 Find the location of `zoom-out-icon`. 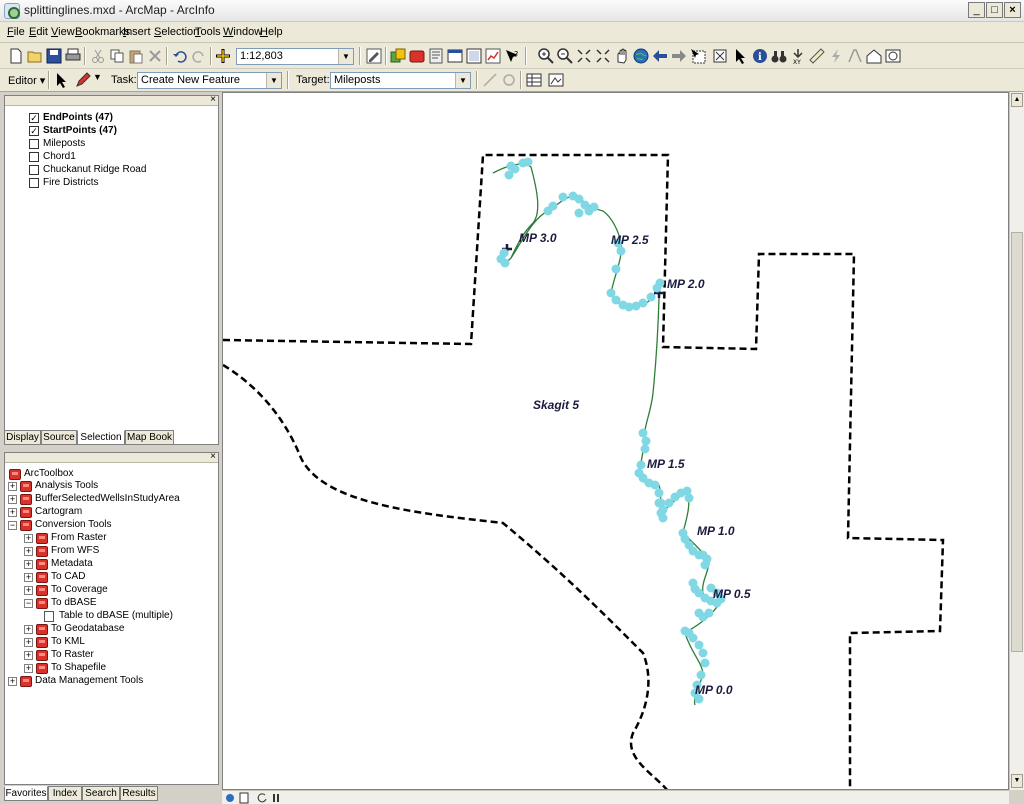

zoom-out-icon is located at coordinates (565, 56).